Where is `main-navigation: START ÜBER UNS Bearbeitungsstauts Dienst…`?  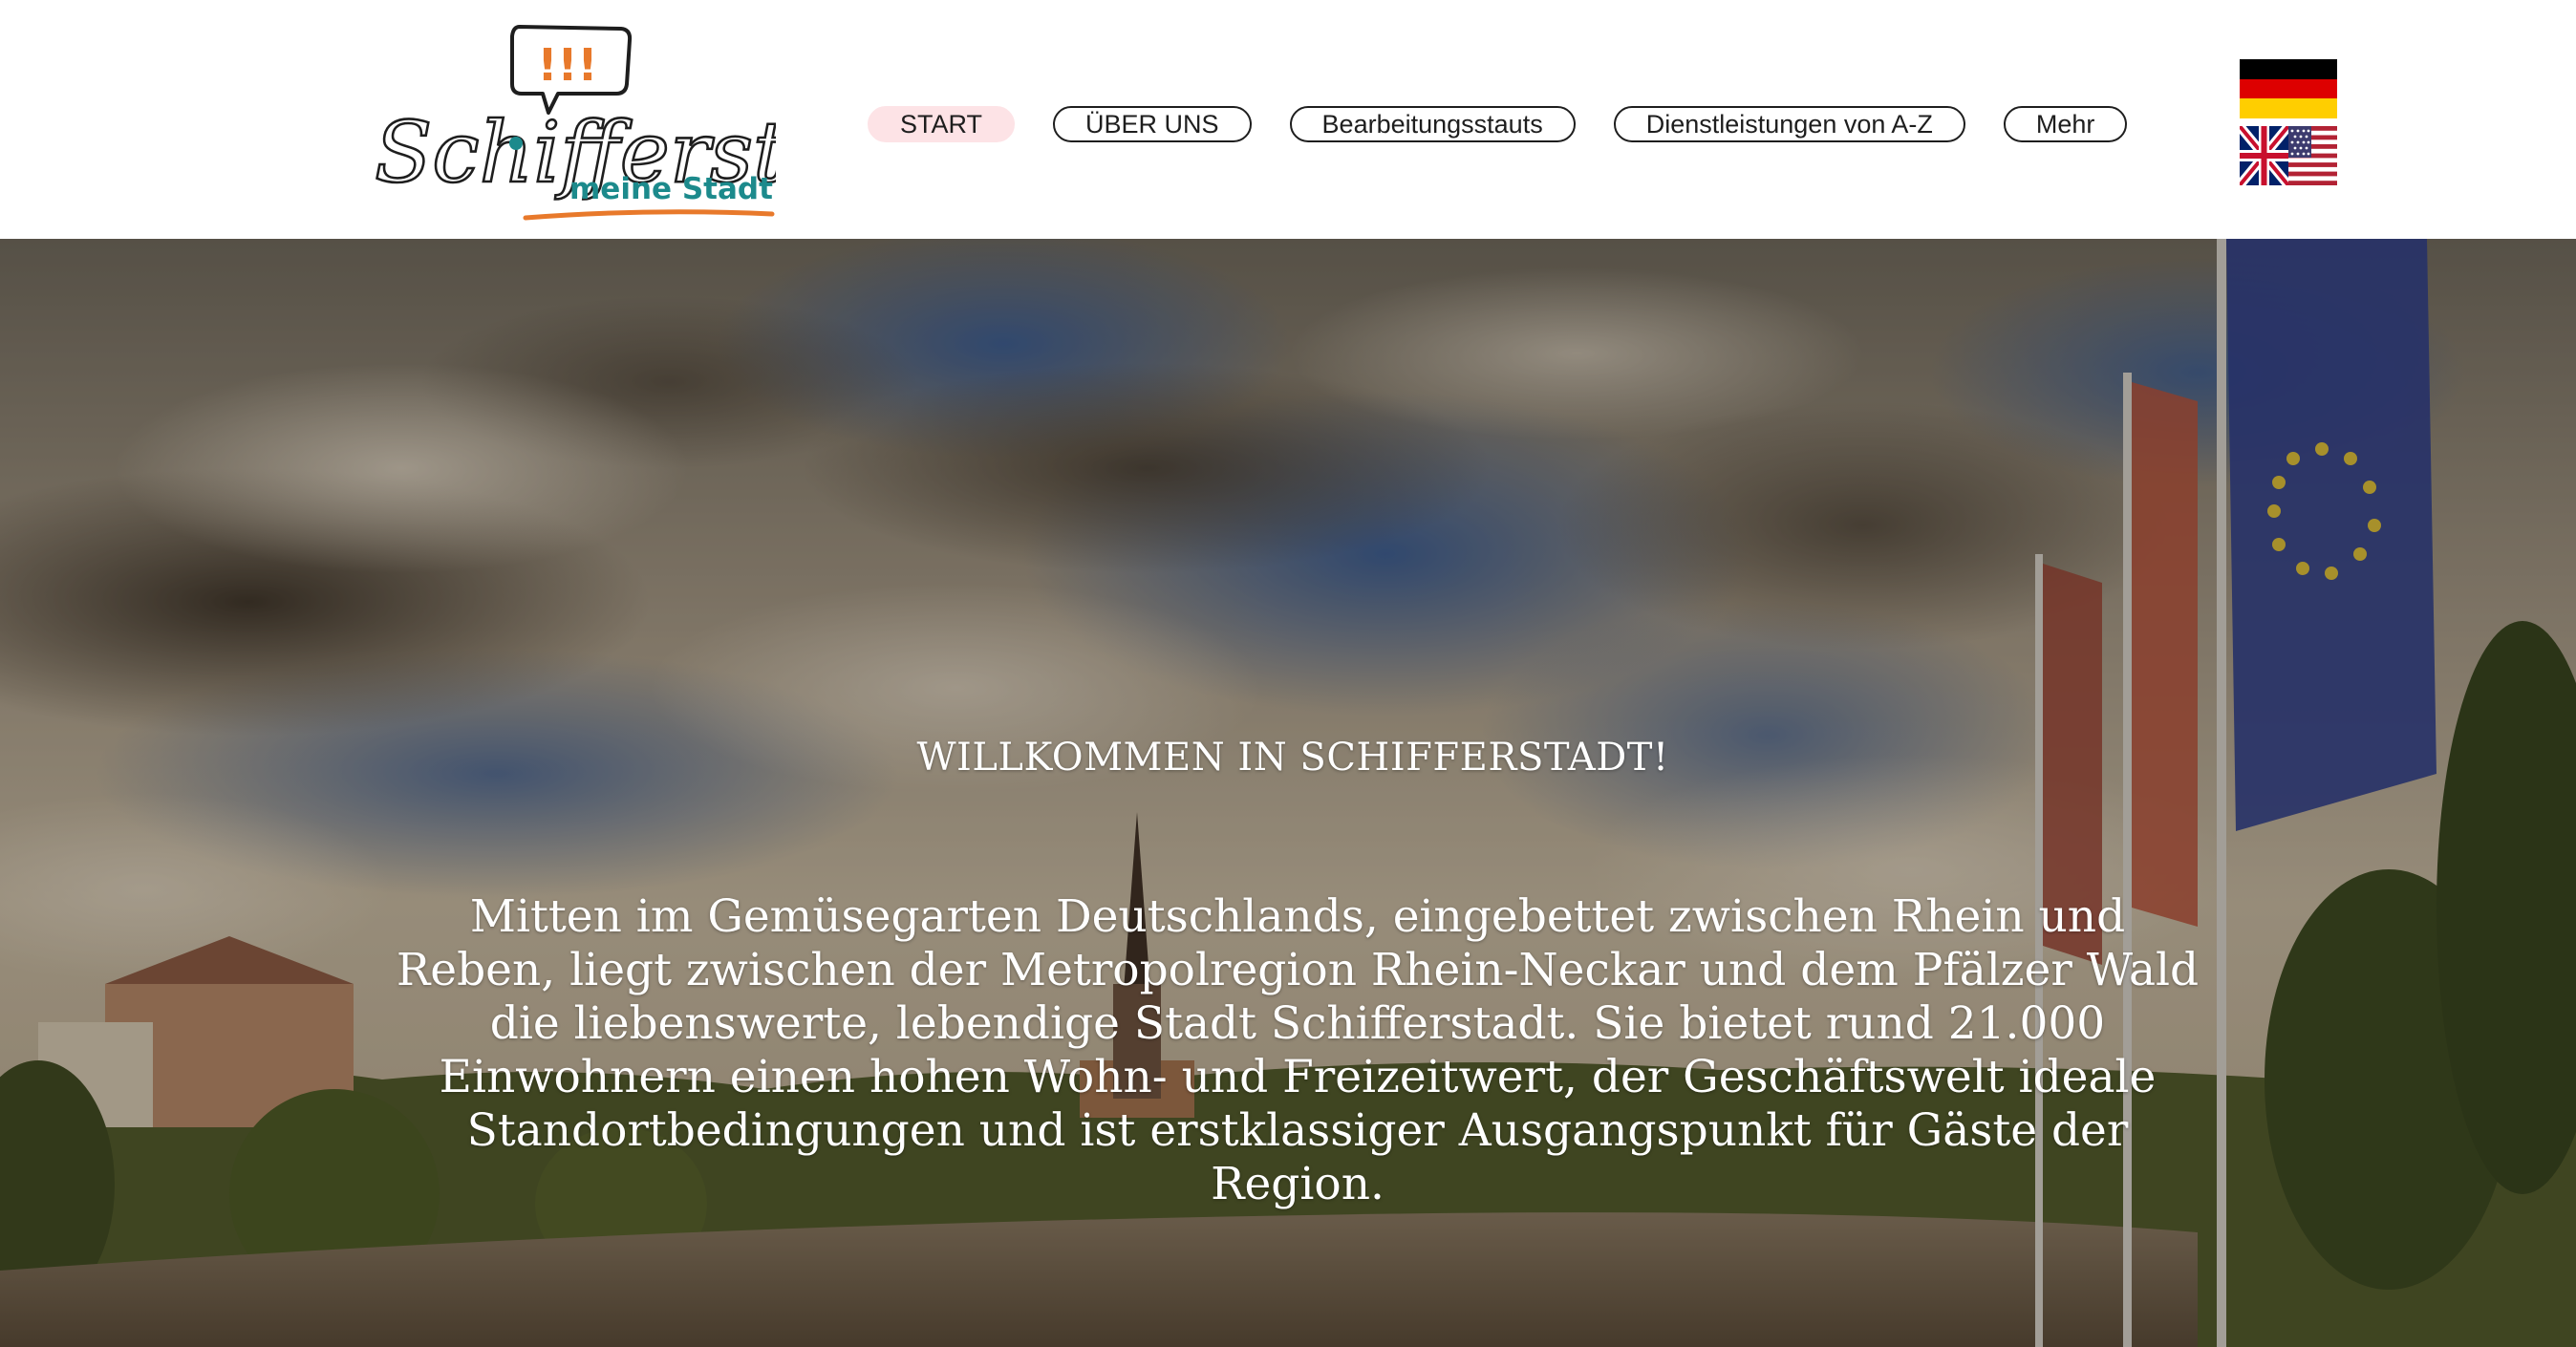 main-navigation: START ÜBER UNS Bearbeitungsstauts Dienst… is located at coordinates (1498, 124).